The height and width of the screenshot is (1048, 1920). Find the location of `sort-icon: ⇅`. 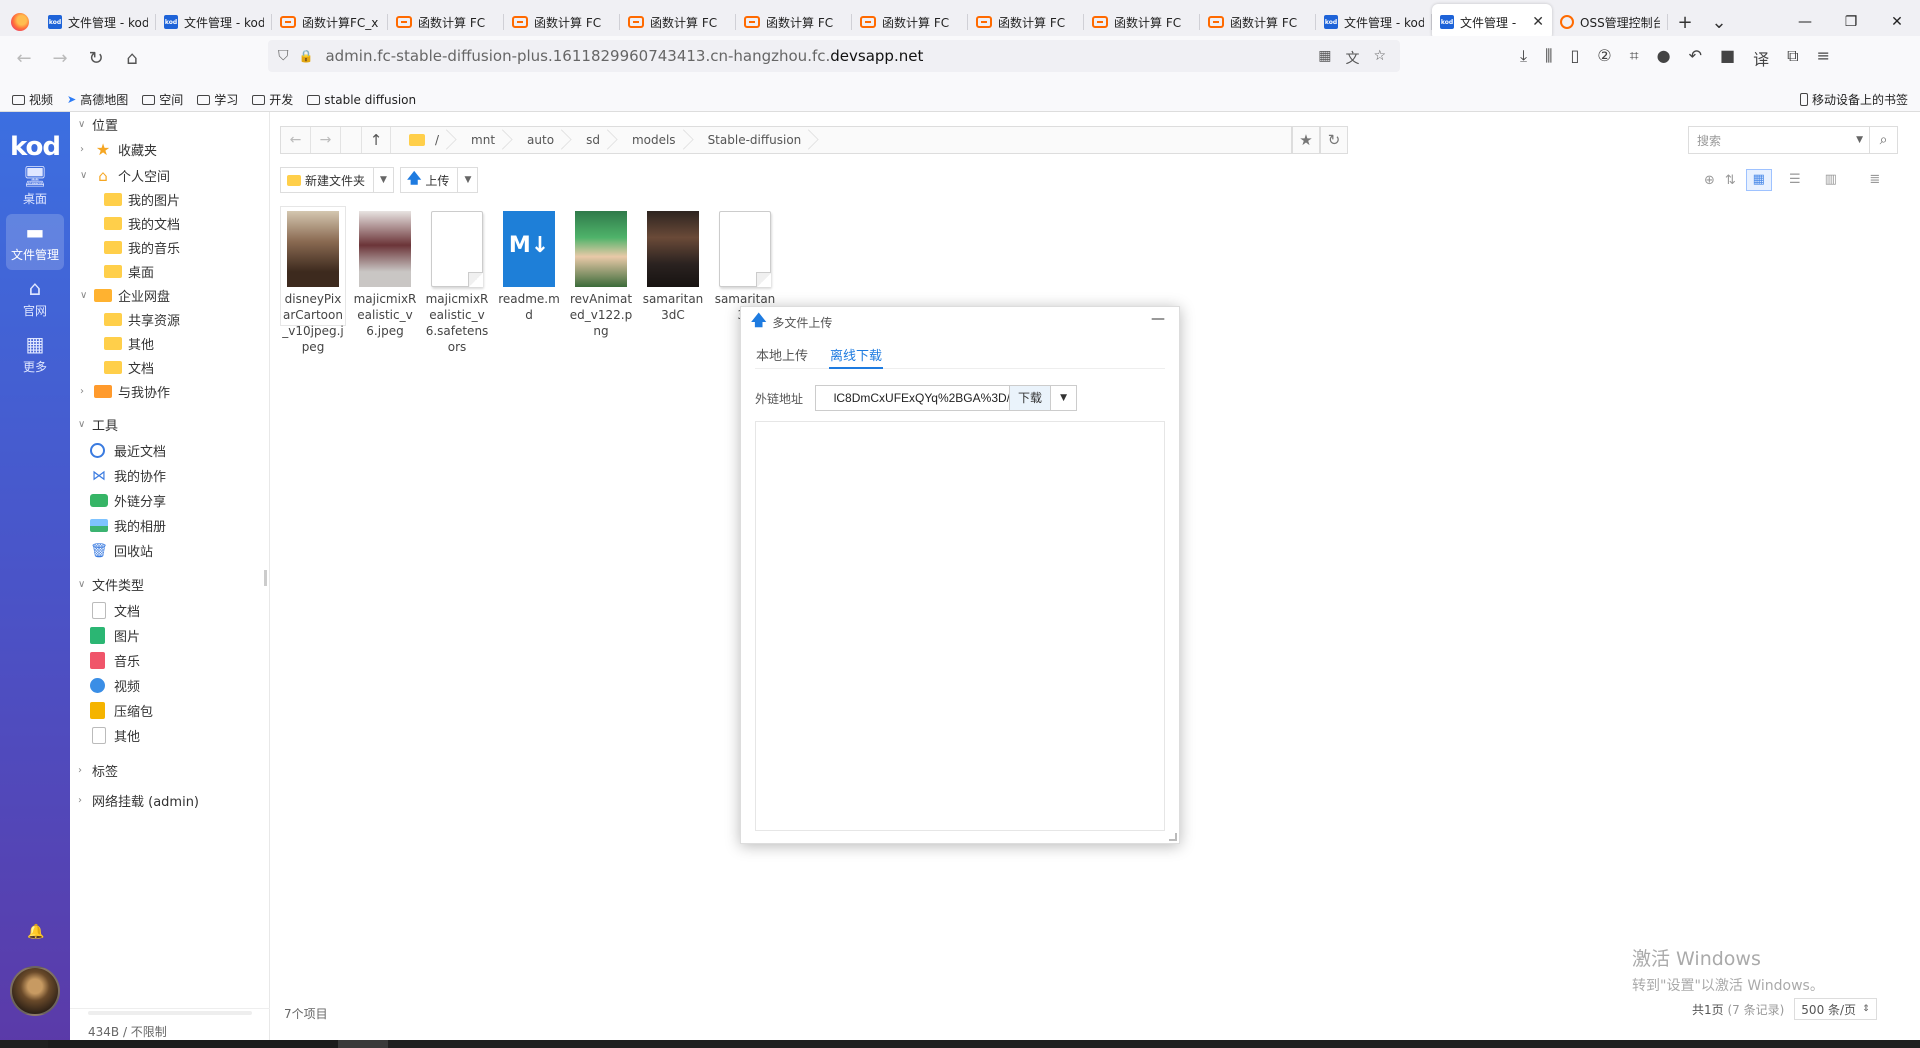

sort-icon: ⇅ is located at coordinates (1730, 180).